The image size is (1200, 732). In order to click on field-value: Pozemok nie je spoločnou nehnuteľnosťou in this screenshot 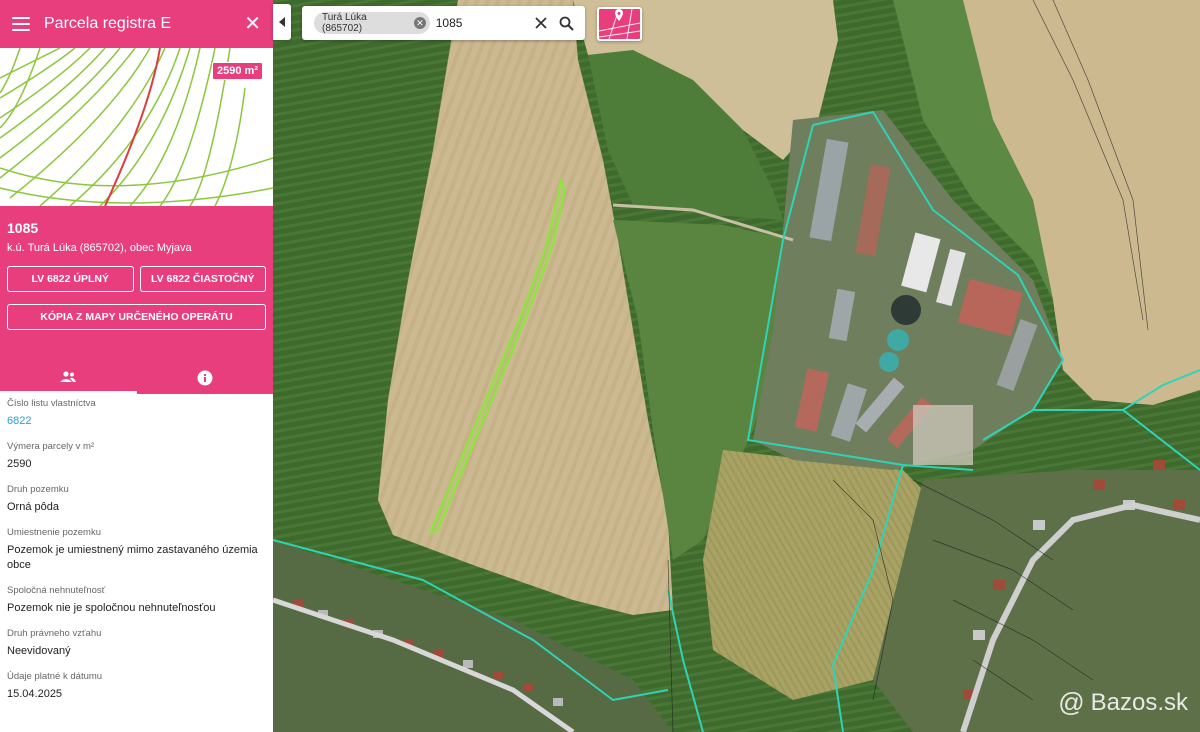, I will do `click(111, 608)`.